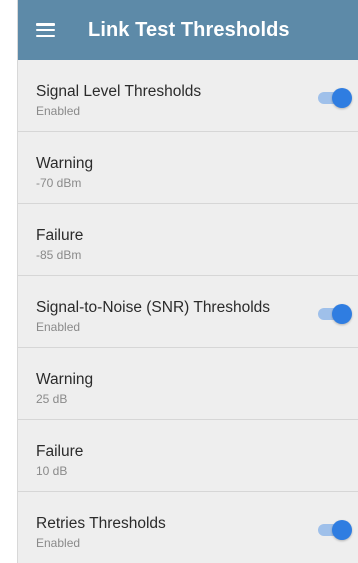 The width and height of the screenshot is (358, 563). Describe the element at coordinates (119, 91) in the screenshot. I see `setting-title: Signal Level Thresholds` at that location.